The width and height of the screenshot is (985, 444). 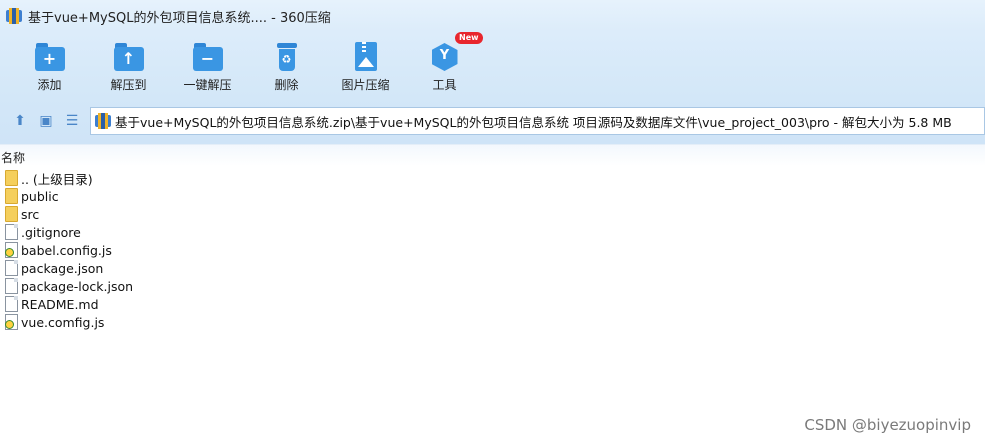 I want to click on delete-label: 删除, so click(x=286, y=85).